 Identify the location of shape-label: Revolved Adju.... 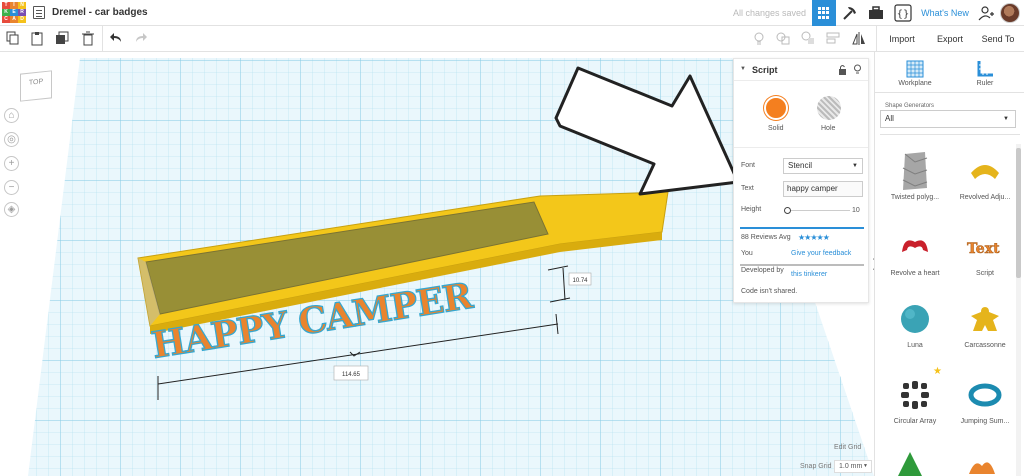
(985, 197).